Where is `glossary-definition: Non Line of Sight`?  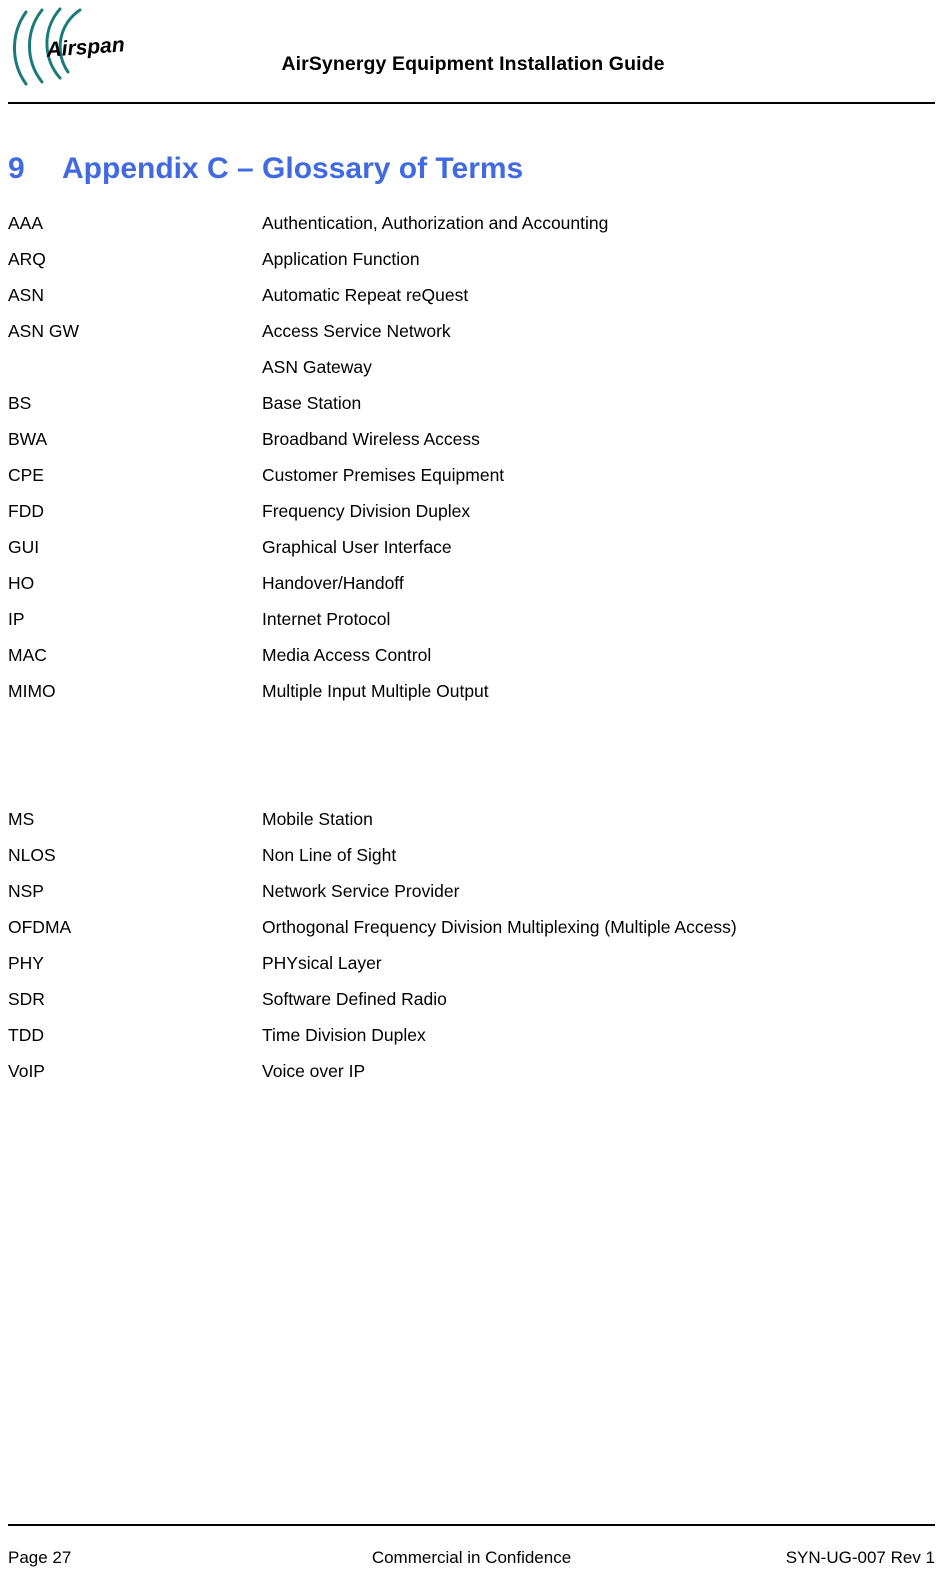
glossary-definition: Non Line of Sight is located at coordinates (329, 855).